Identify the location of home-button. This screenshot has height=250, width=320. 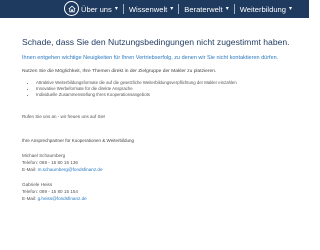
(71, 8).